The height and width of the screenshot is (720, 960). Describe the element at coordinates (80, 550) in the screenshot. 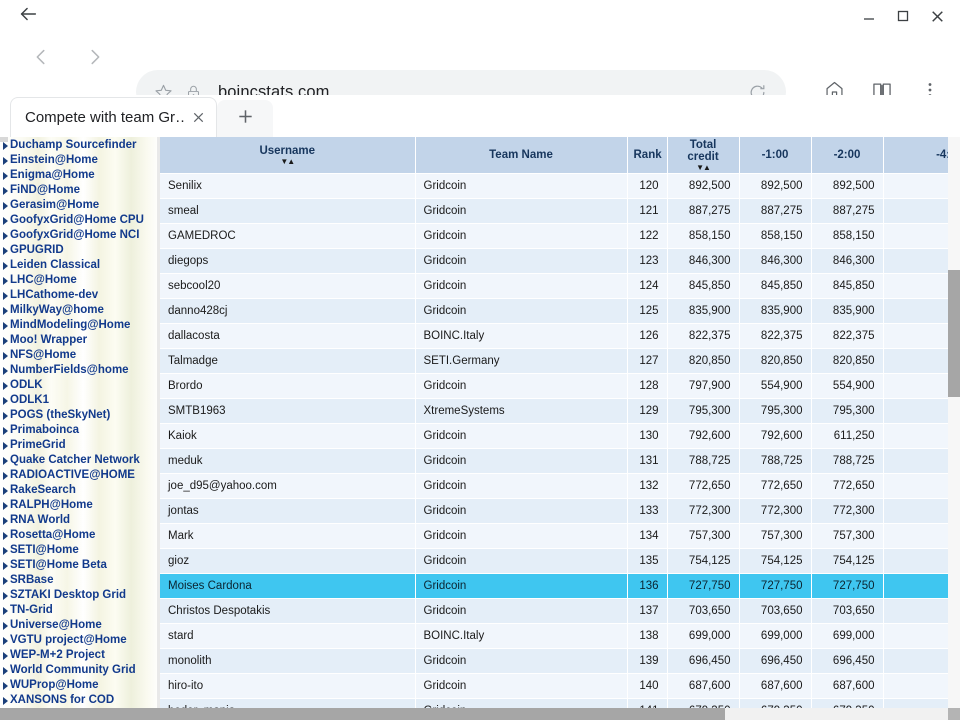

I see `sidebar-item-seti-home: SETI@Home` at that location.